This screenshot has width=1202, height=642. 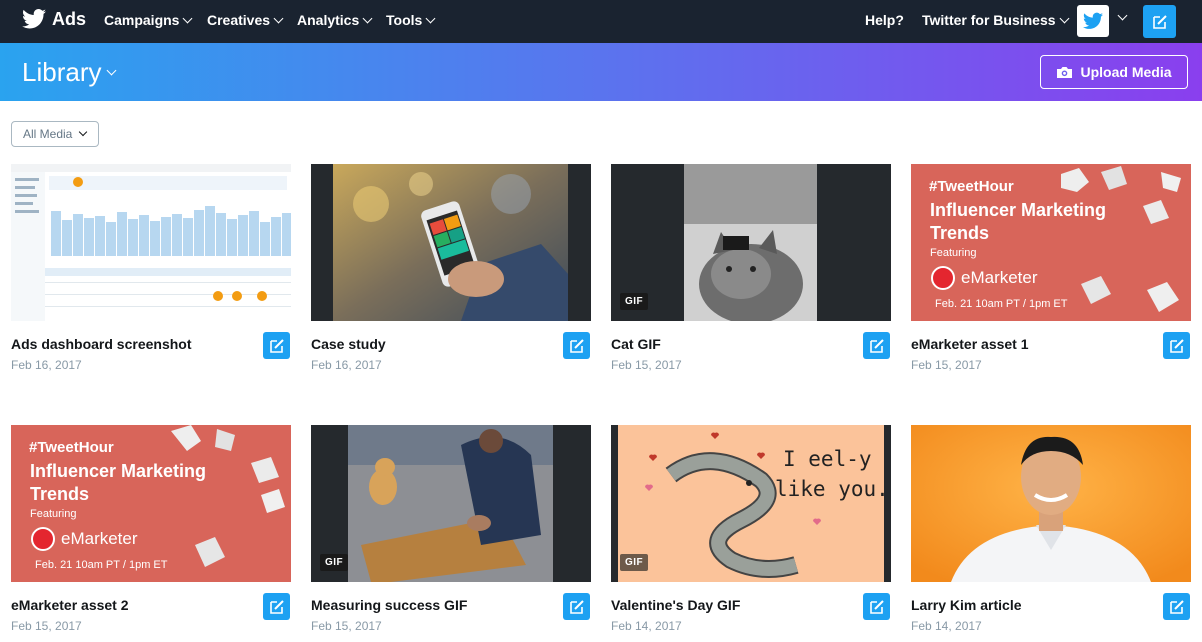 What do you see at coordinates (404, 20) in the screenshot?
I see `nav-tools-label: Tools` at bounding box center [404, 20].